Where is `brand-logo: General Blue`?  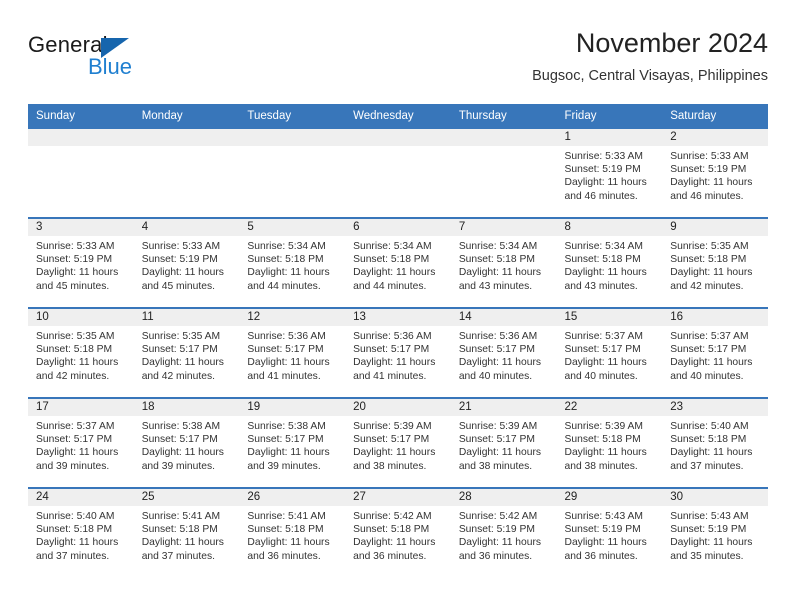 brand-logo: General Blue is located at coordinates (143, 59).